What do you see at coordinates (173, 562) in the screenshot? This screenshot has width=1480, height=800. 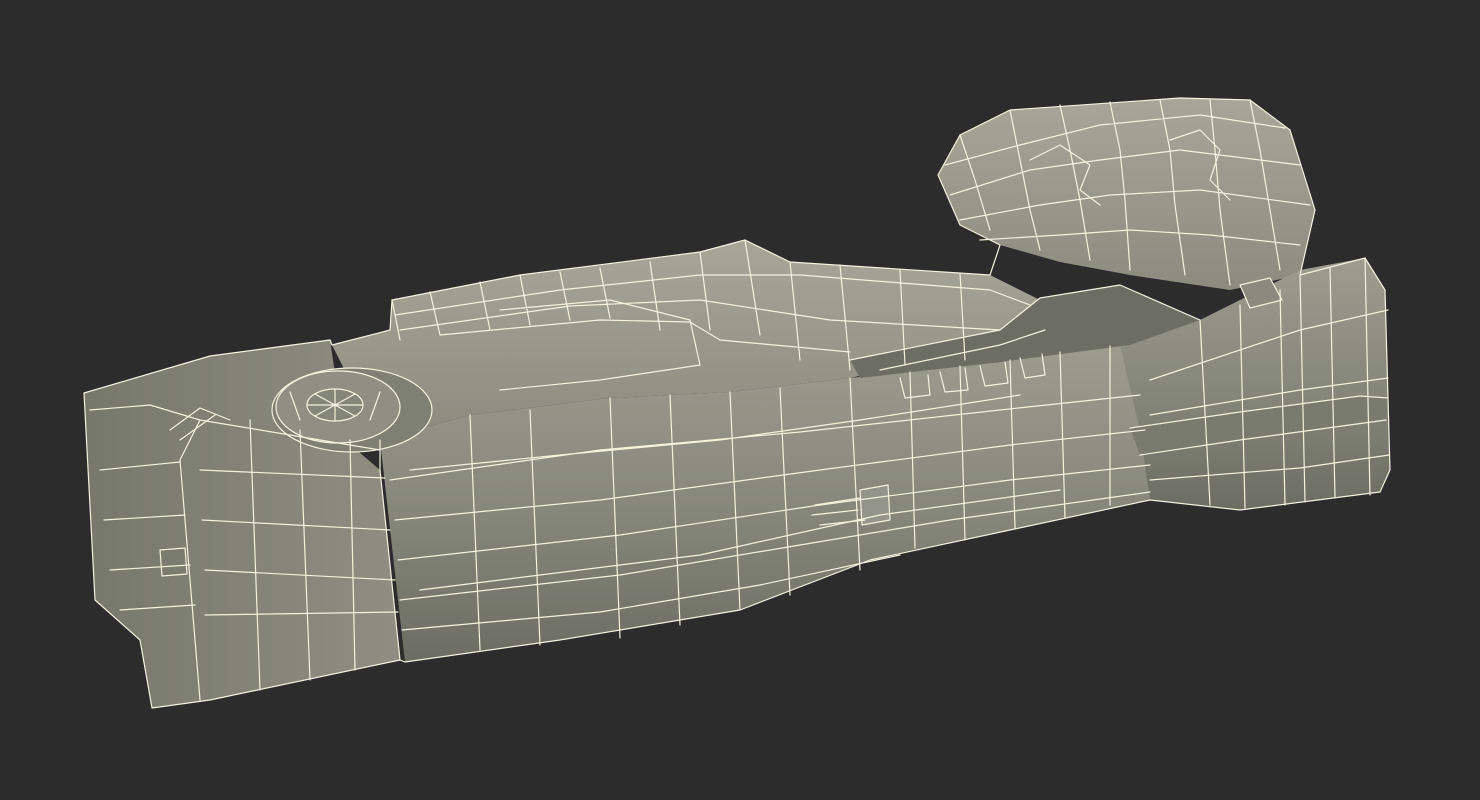 I see `rear-tab` at bounding box center [173, 562].